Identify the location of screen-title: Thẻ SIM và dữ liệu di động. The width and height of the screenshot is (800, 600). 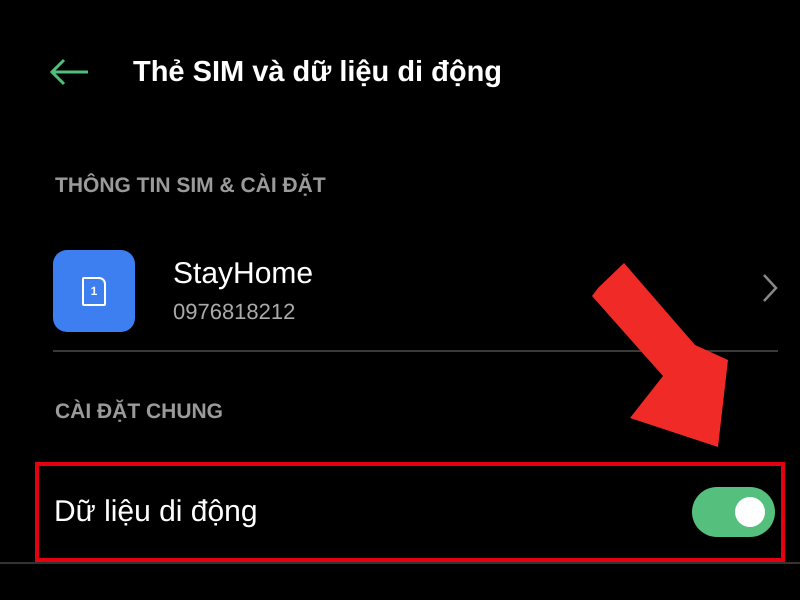
(317, 72).